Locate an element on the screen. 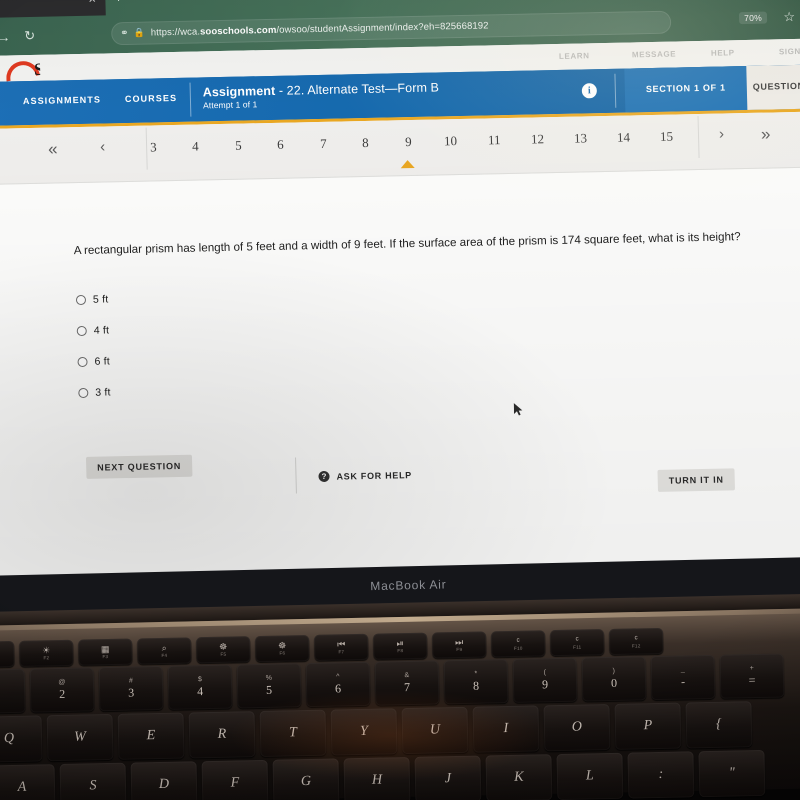  key-4: $4 is located at coordinates (200, 687).